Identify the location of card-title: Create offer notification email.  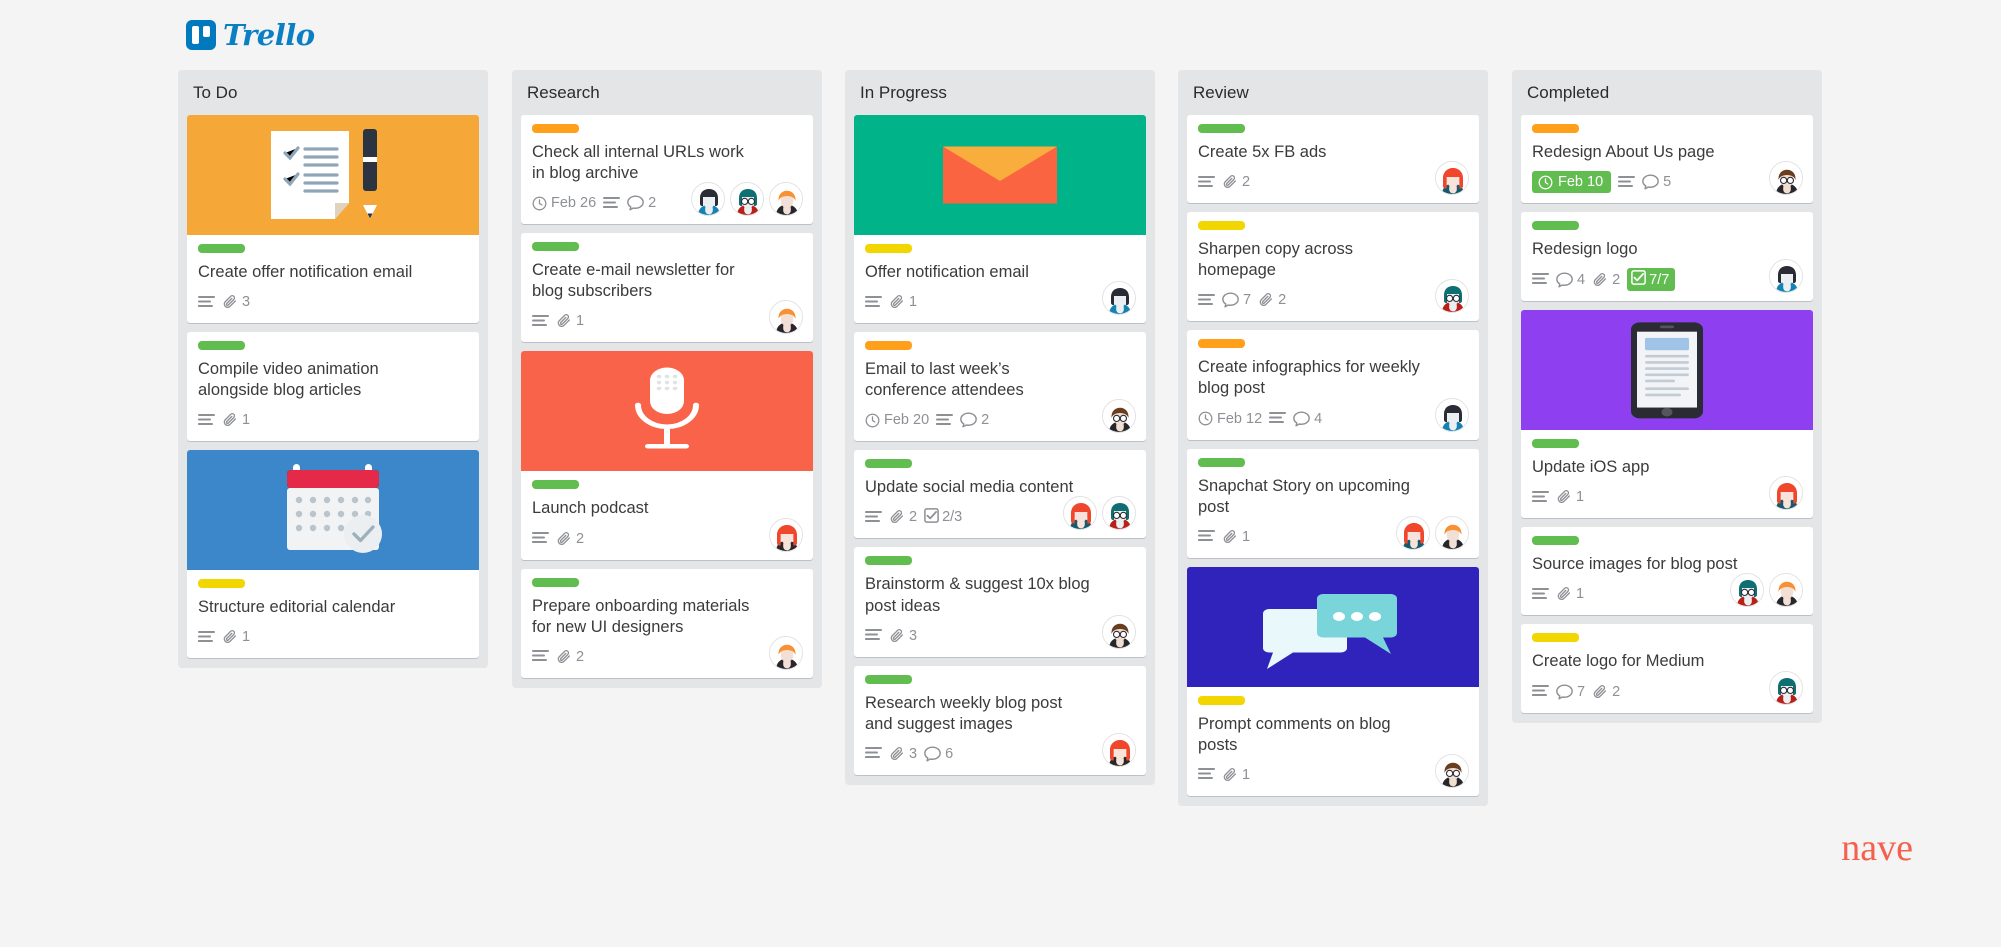
(305, 272).